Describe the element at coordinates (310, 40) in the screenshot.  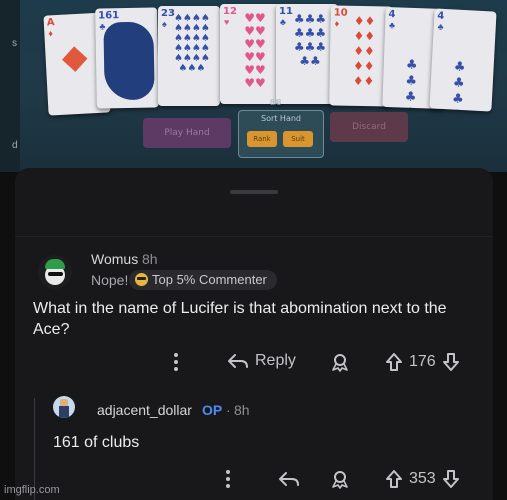
I see `club-pips: ♣♣♣♣♣♣♣♣♣♣♣` at that location.